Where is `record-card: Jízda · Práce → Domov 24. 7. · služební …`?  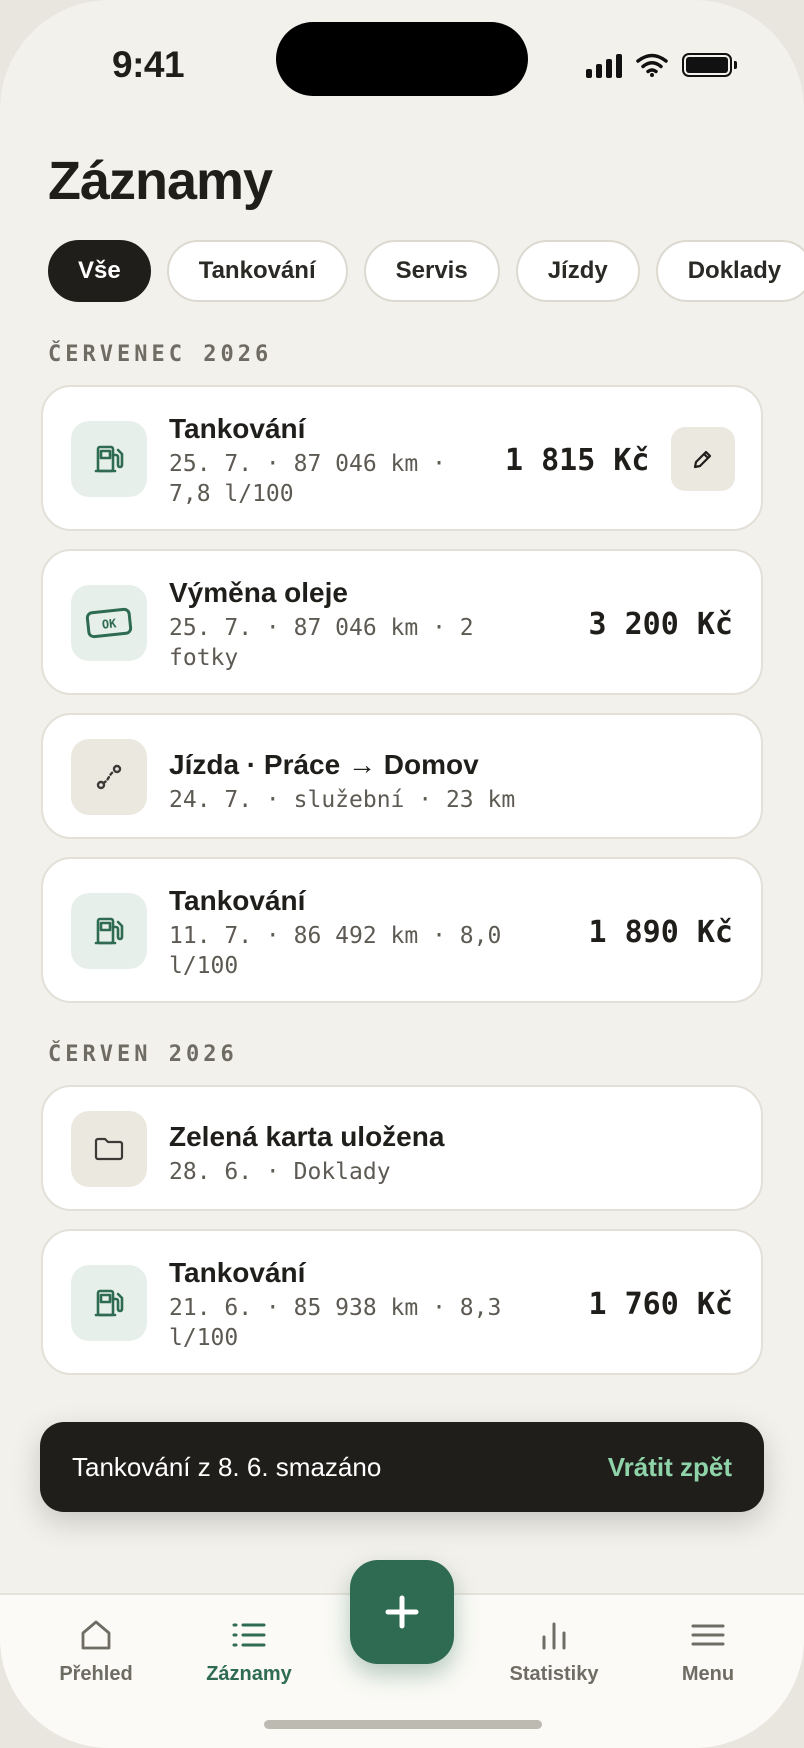 record-card: Jízda · Práce → Domov 24. 7. · služební … is located at coordinates (402, 776).